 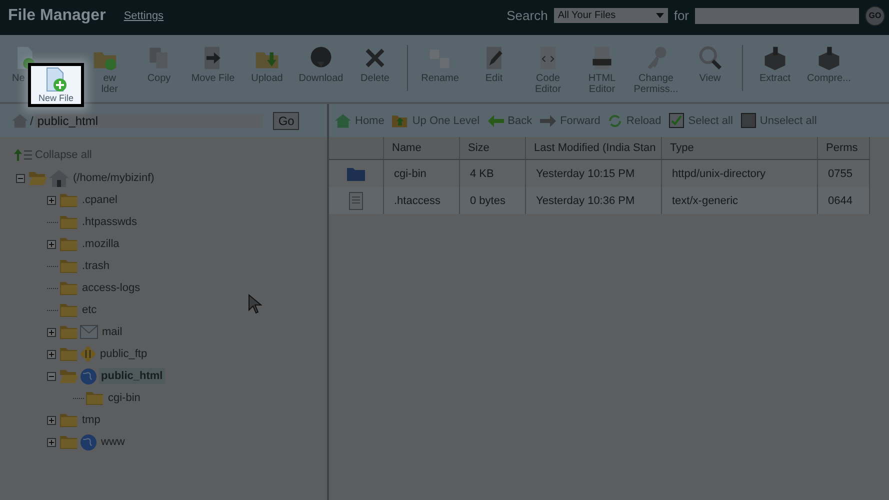 What do you see at coordinates (105, 70) in the screenshot?
I see `toolbar-button: ew lder` at bounding box center [105, 70].